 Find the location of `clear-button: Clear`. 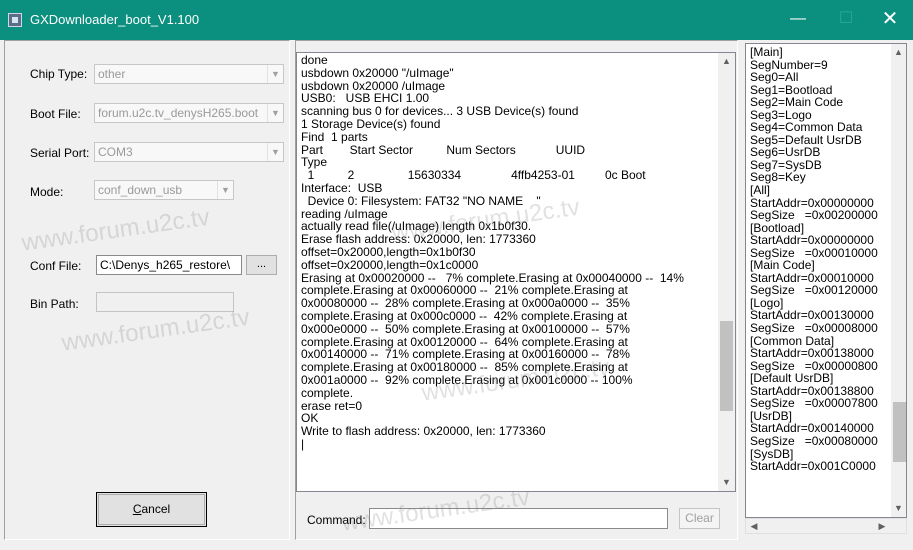

clear-button: Clear is located at coordinates (699, 518).